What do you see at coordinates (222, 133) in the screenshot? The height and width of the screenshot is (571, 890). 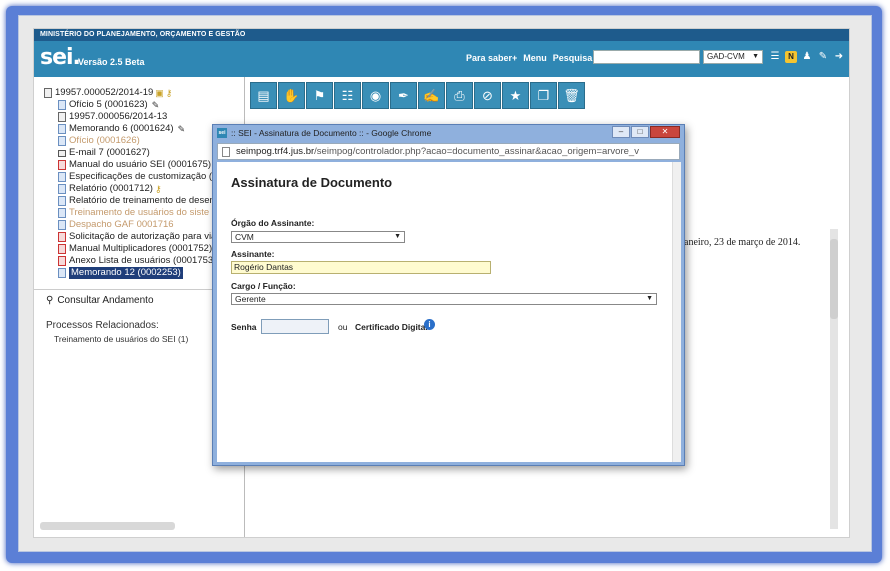 I see `sei-favicon-icon: sei` at bounding box center [222, 133].